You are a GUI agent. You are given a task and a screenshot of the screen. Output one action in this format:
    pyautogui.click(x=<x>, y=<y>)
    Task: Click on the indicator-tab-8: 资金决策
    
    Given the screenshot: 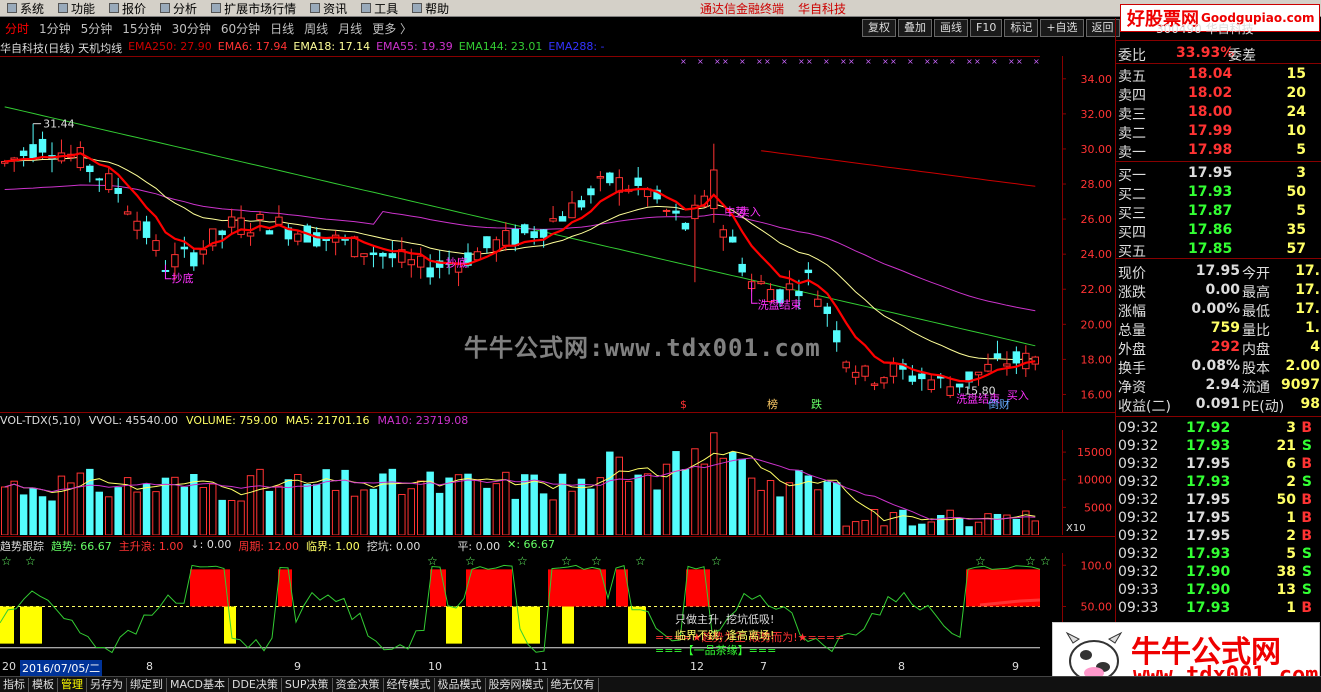 What is the action you would take?
    pyautogui.click(x=358, y=684)
    